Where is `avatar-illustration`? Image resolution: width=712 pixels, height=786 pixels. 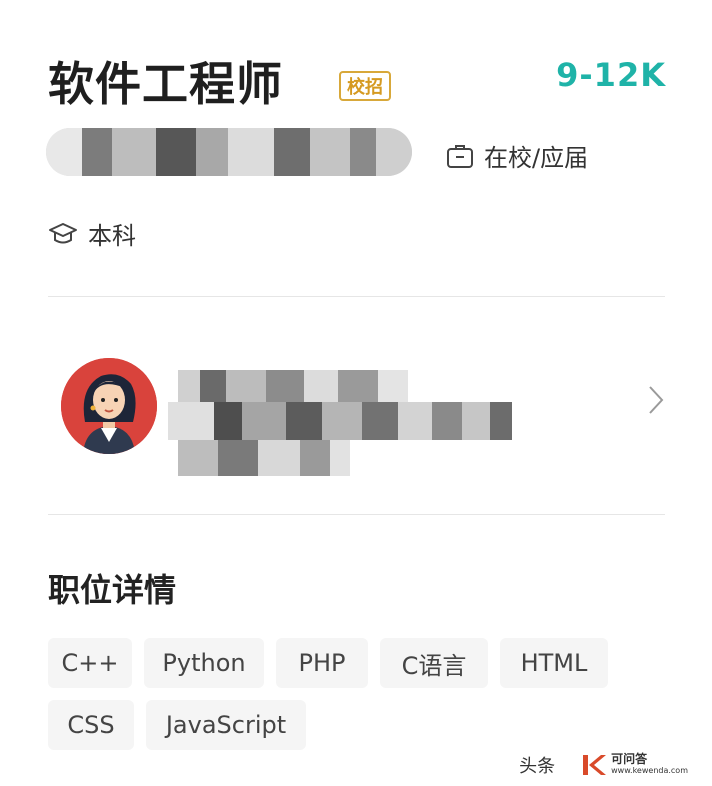
avatar-illustration is located at coordinates (109, 406).